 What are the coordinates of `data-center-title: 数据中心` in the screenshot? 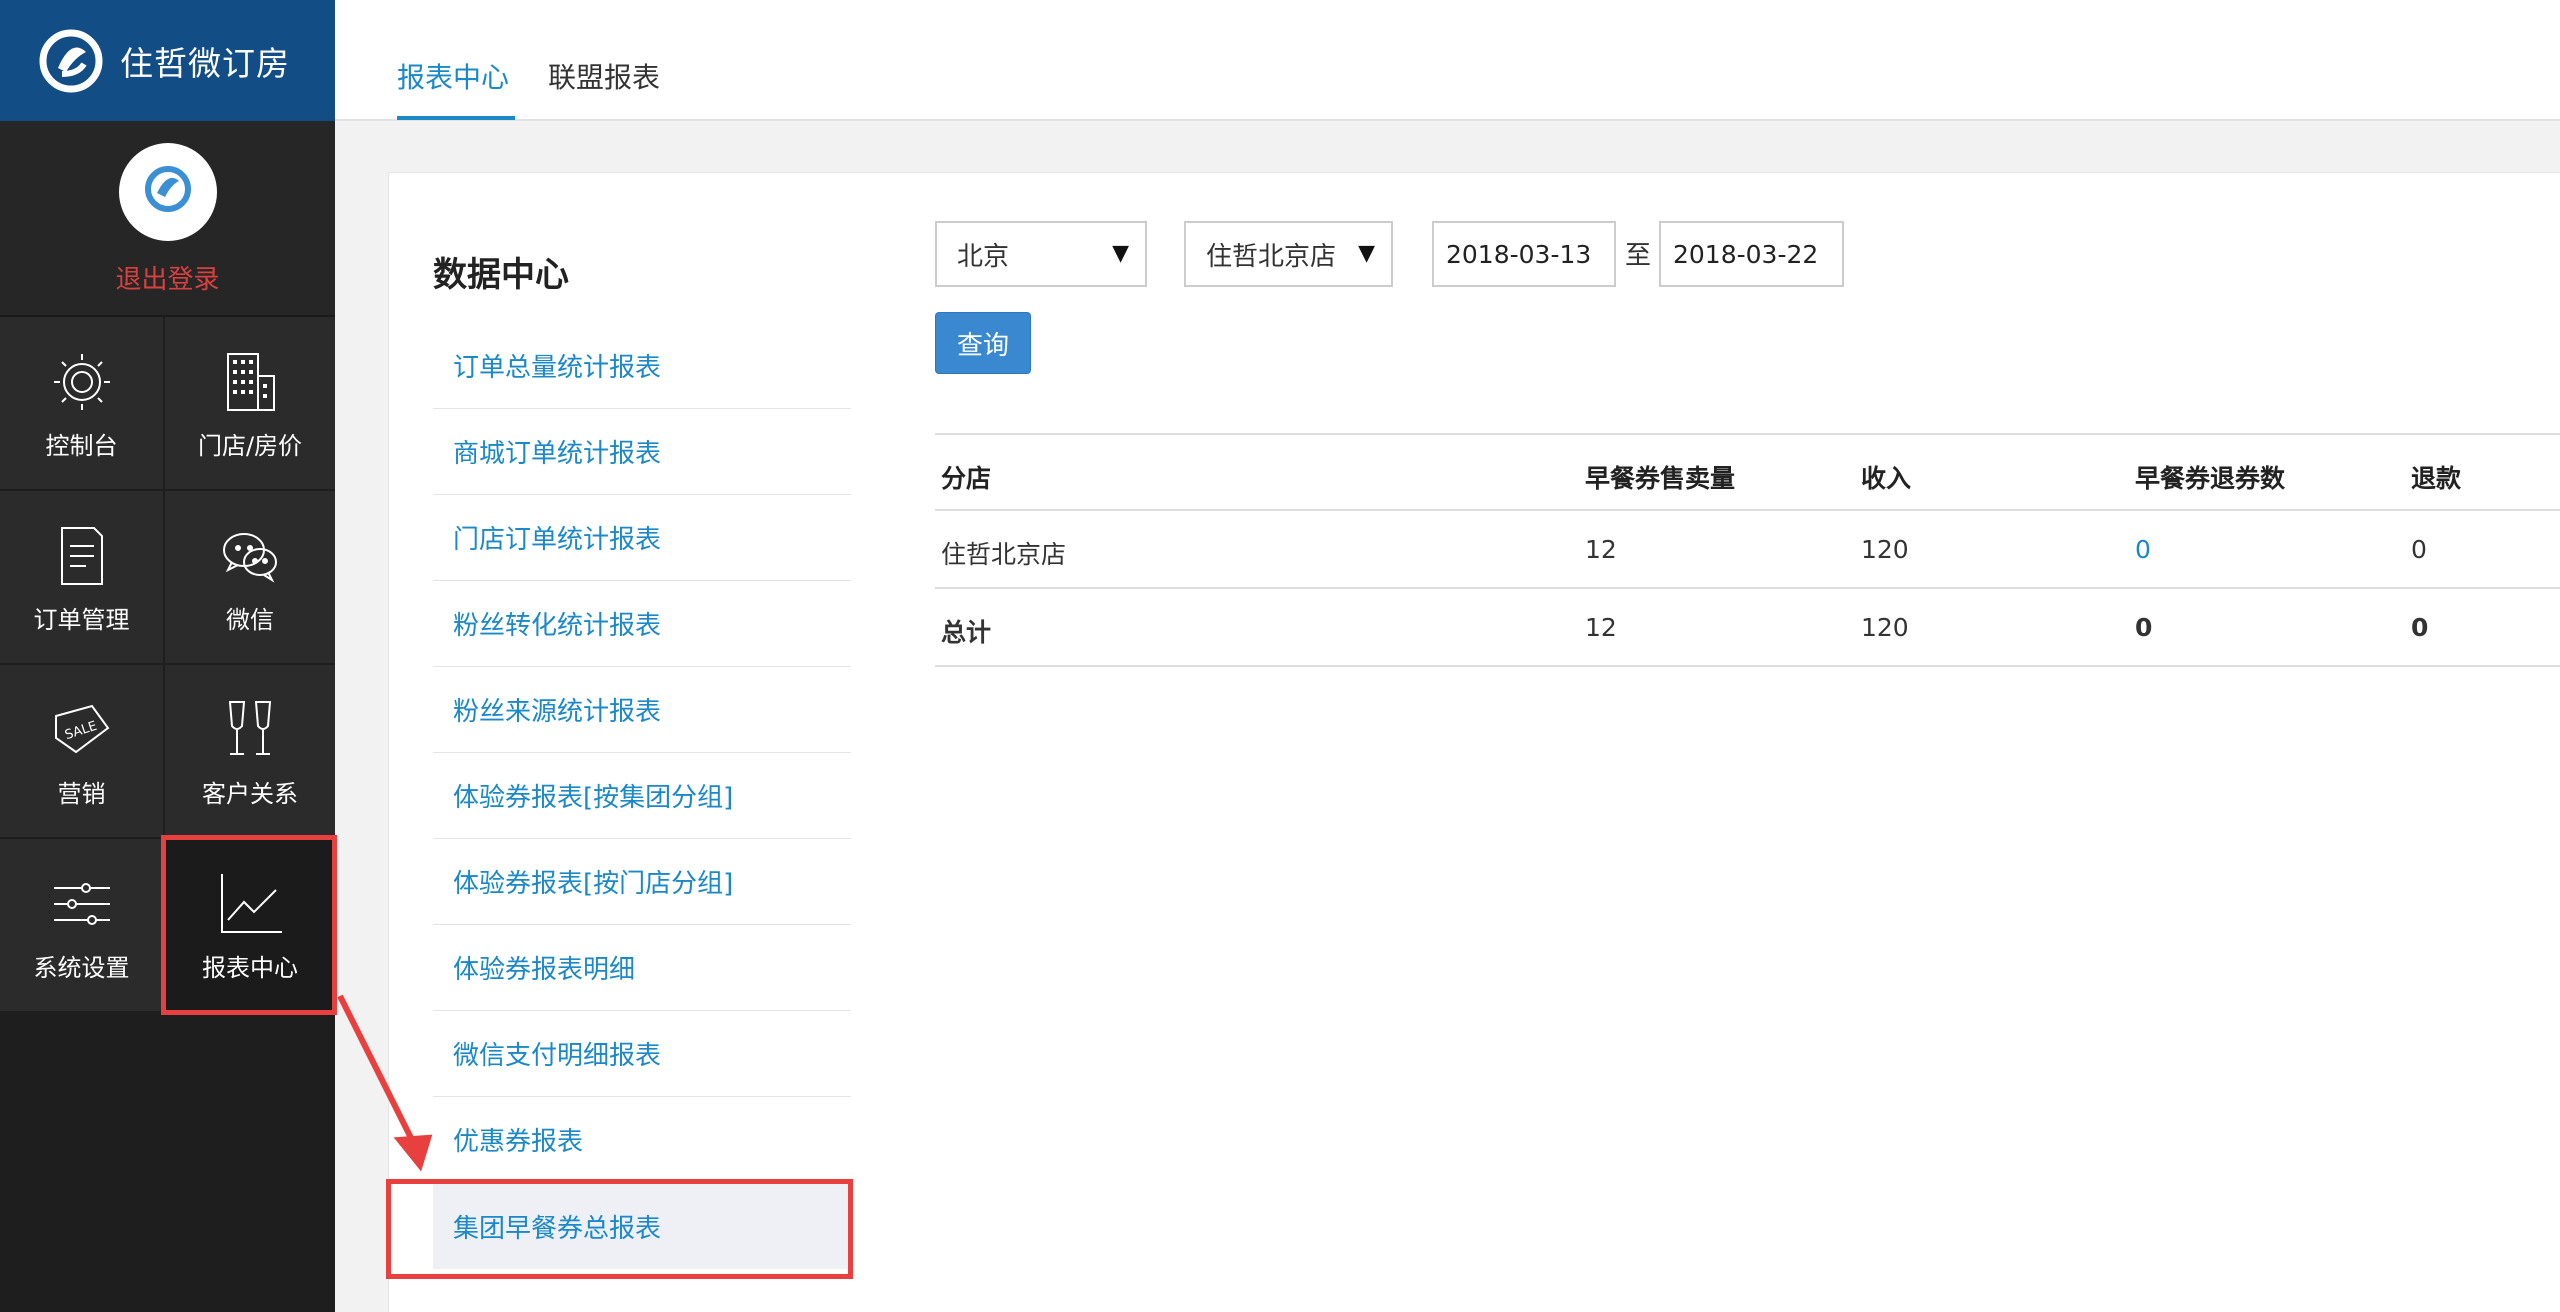 It's located at (501, 275).